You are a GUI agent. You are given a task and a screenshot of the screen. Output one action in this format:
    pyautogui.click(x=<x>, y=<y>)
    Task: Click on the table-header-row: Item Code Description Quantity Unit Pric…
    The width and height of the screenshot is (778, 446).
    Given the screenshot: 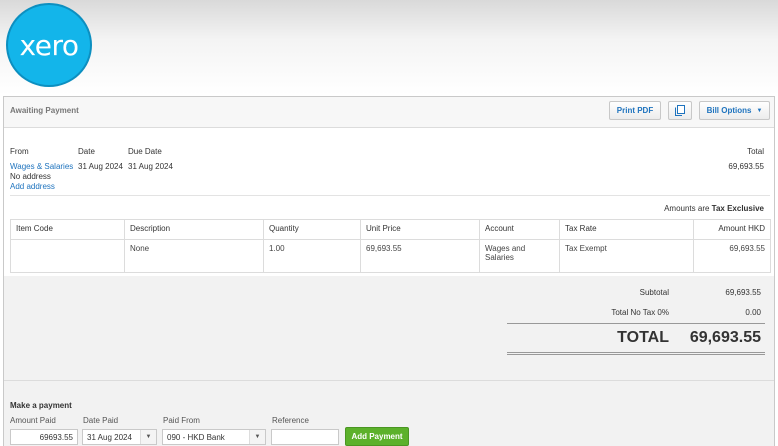 What is the action you would take?
    pyautogui.click(x=390, y=229)
    